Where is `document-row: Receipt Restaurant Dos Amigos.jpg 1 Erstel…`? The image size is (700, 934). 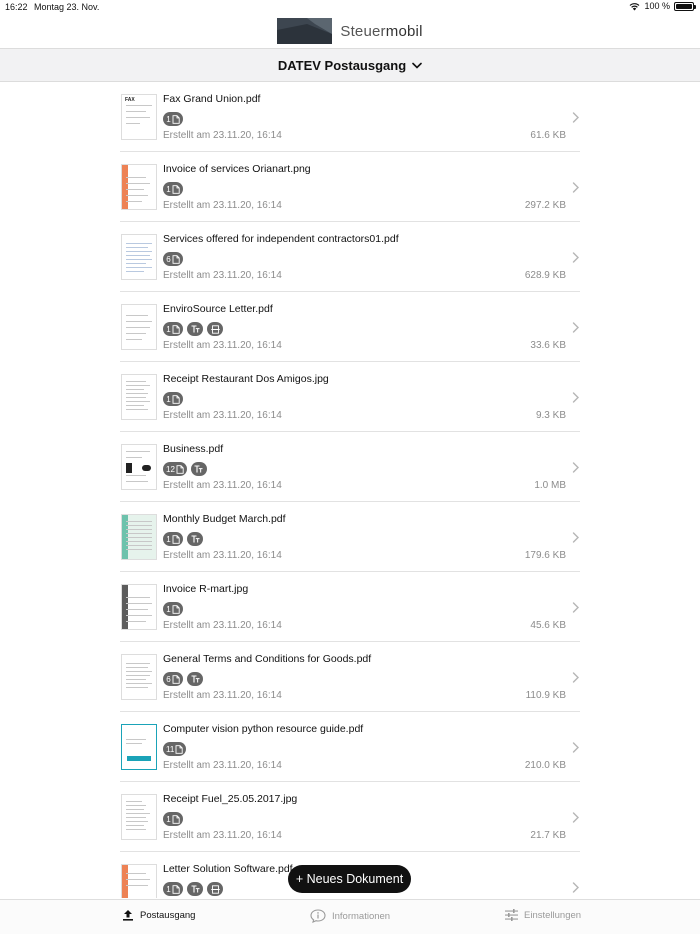 document-row: Receipt Restaurant Dos Amigos.jpg 1 Erstel… is located at coordinates (350, 397).